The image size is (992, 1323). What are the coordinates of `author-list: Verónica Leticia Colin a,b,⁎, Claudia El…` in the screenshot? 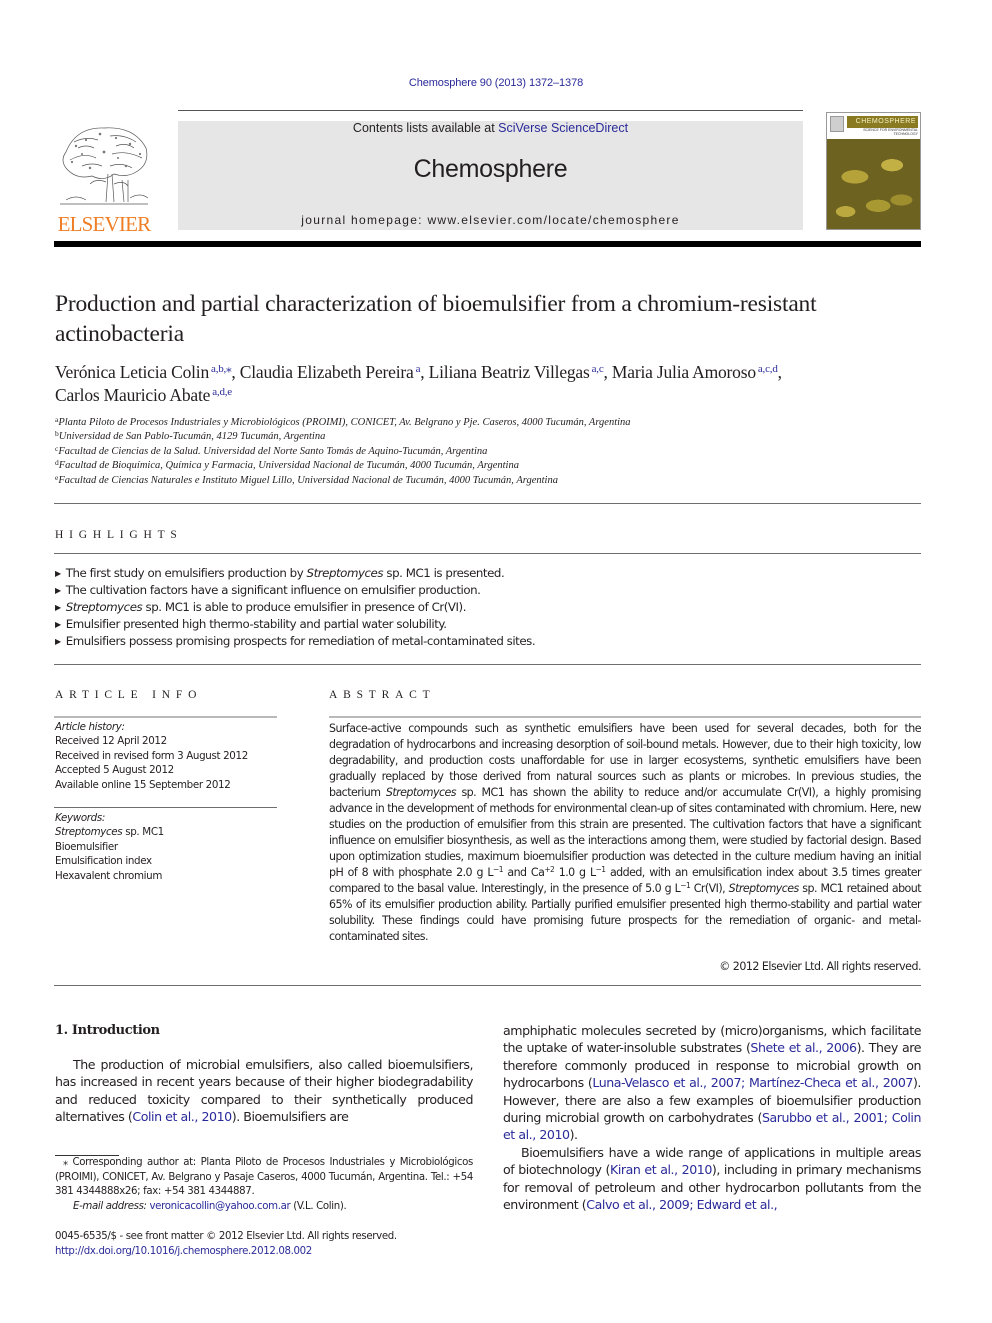 It's located at (490, 384).